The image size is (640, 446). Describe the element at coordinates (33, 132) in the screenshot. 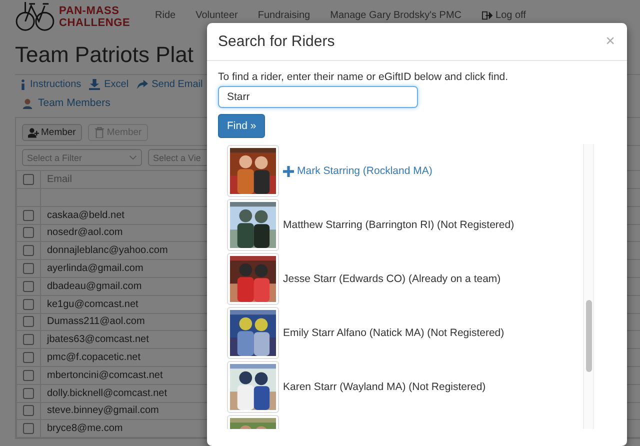

I see `add-user-icon` at that location.